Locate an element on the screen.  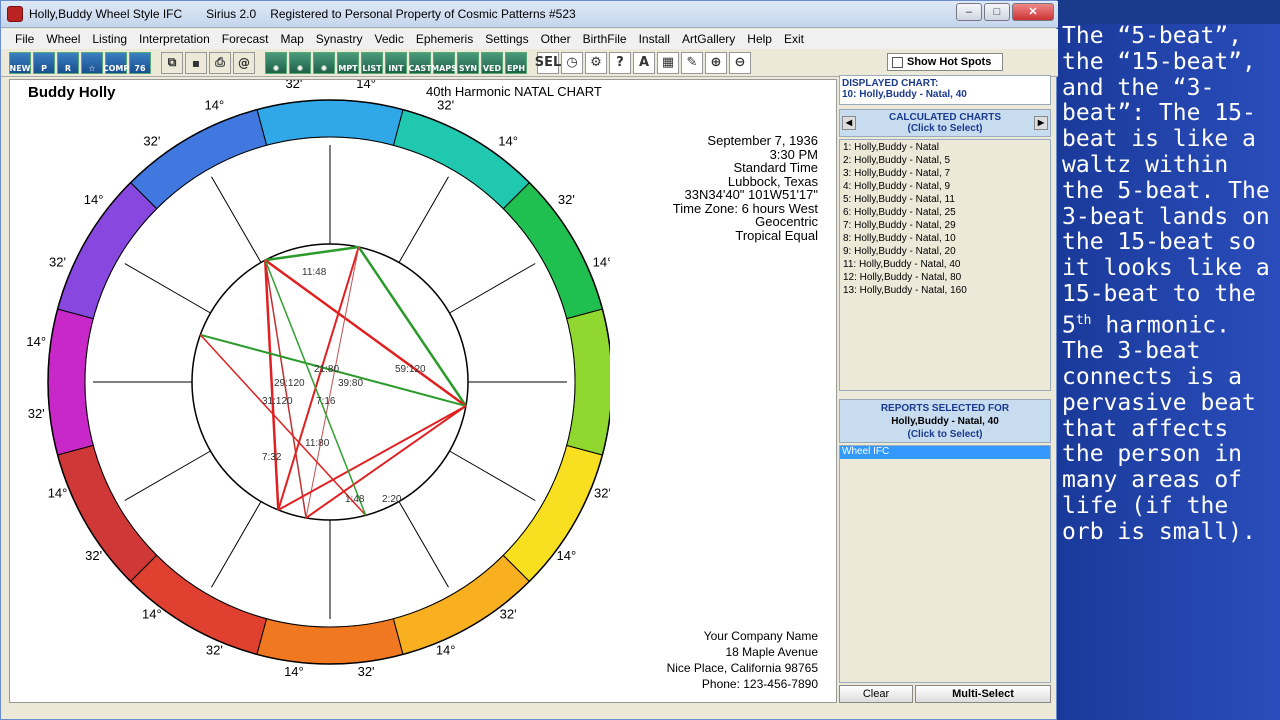
menu-settings: Settings is located at coordinates (506, 39).